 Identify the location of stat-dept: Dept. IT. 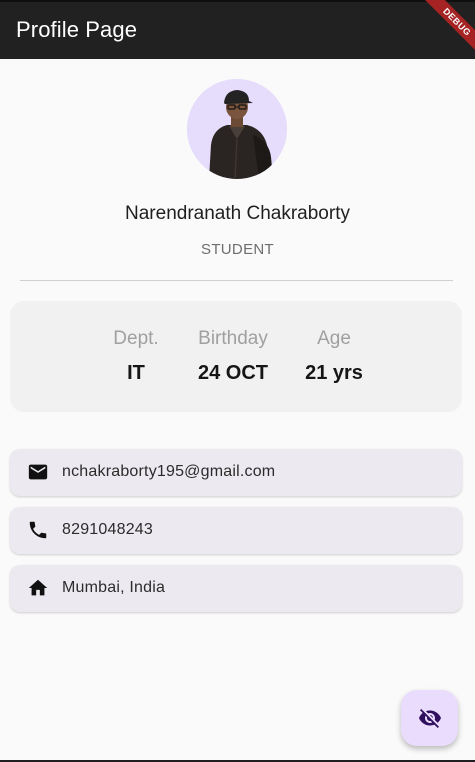
(136, 356).